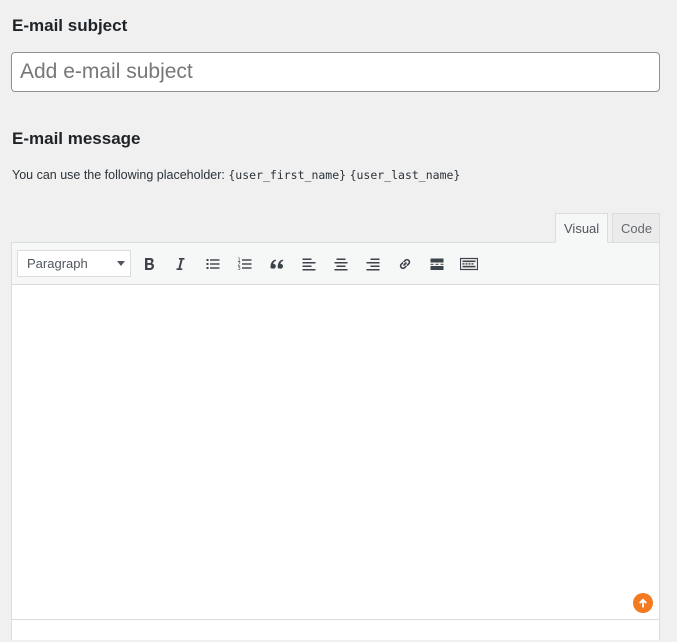 The width and height of the screenshot is (677, 642). What do you see at coordinates (239, 269) in the screenshot?
I see `svg-text: 3` at bounding box center [239, 269].